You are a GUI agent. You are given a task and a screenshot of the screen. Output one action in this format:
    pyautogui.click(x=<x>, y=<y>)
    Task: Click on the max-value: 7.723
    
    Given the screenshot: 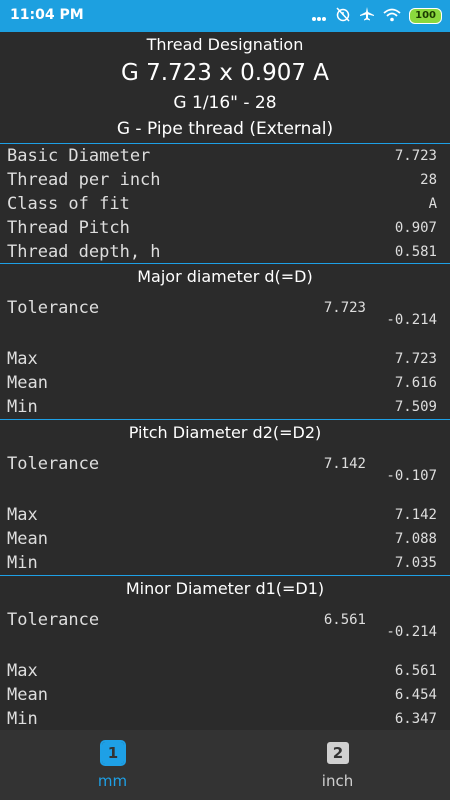 What is the action you would take?
    pyautogui.click(x=415, y=359)
    